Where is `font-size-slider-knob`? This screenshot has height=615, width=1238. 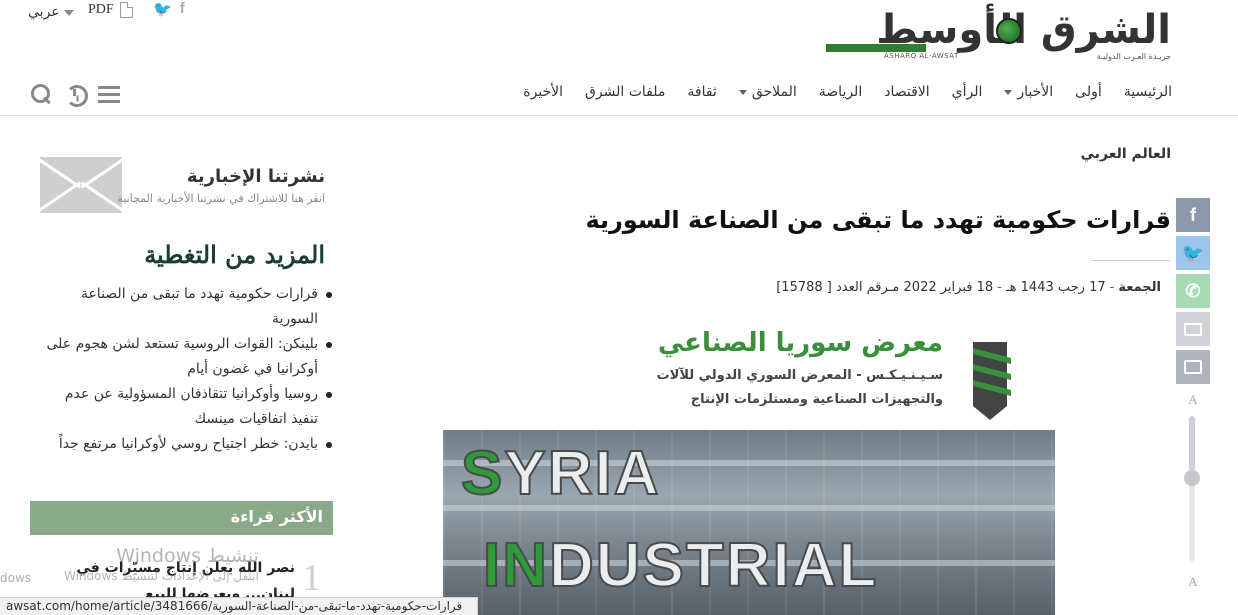
font-size-slider-knob is located at coordinates (1192, 478).